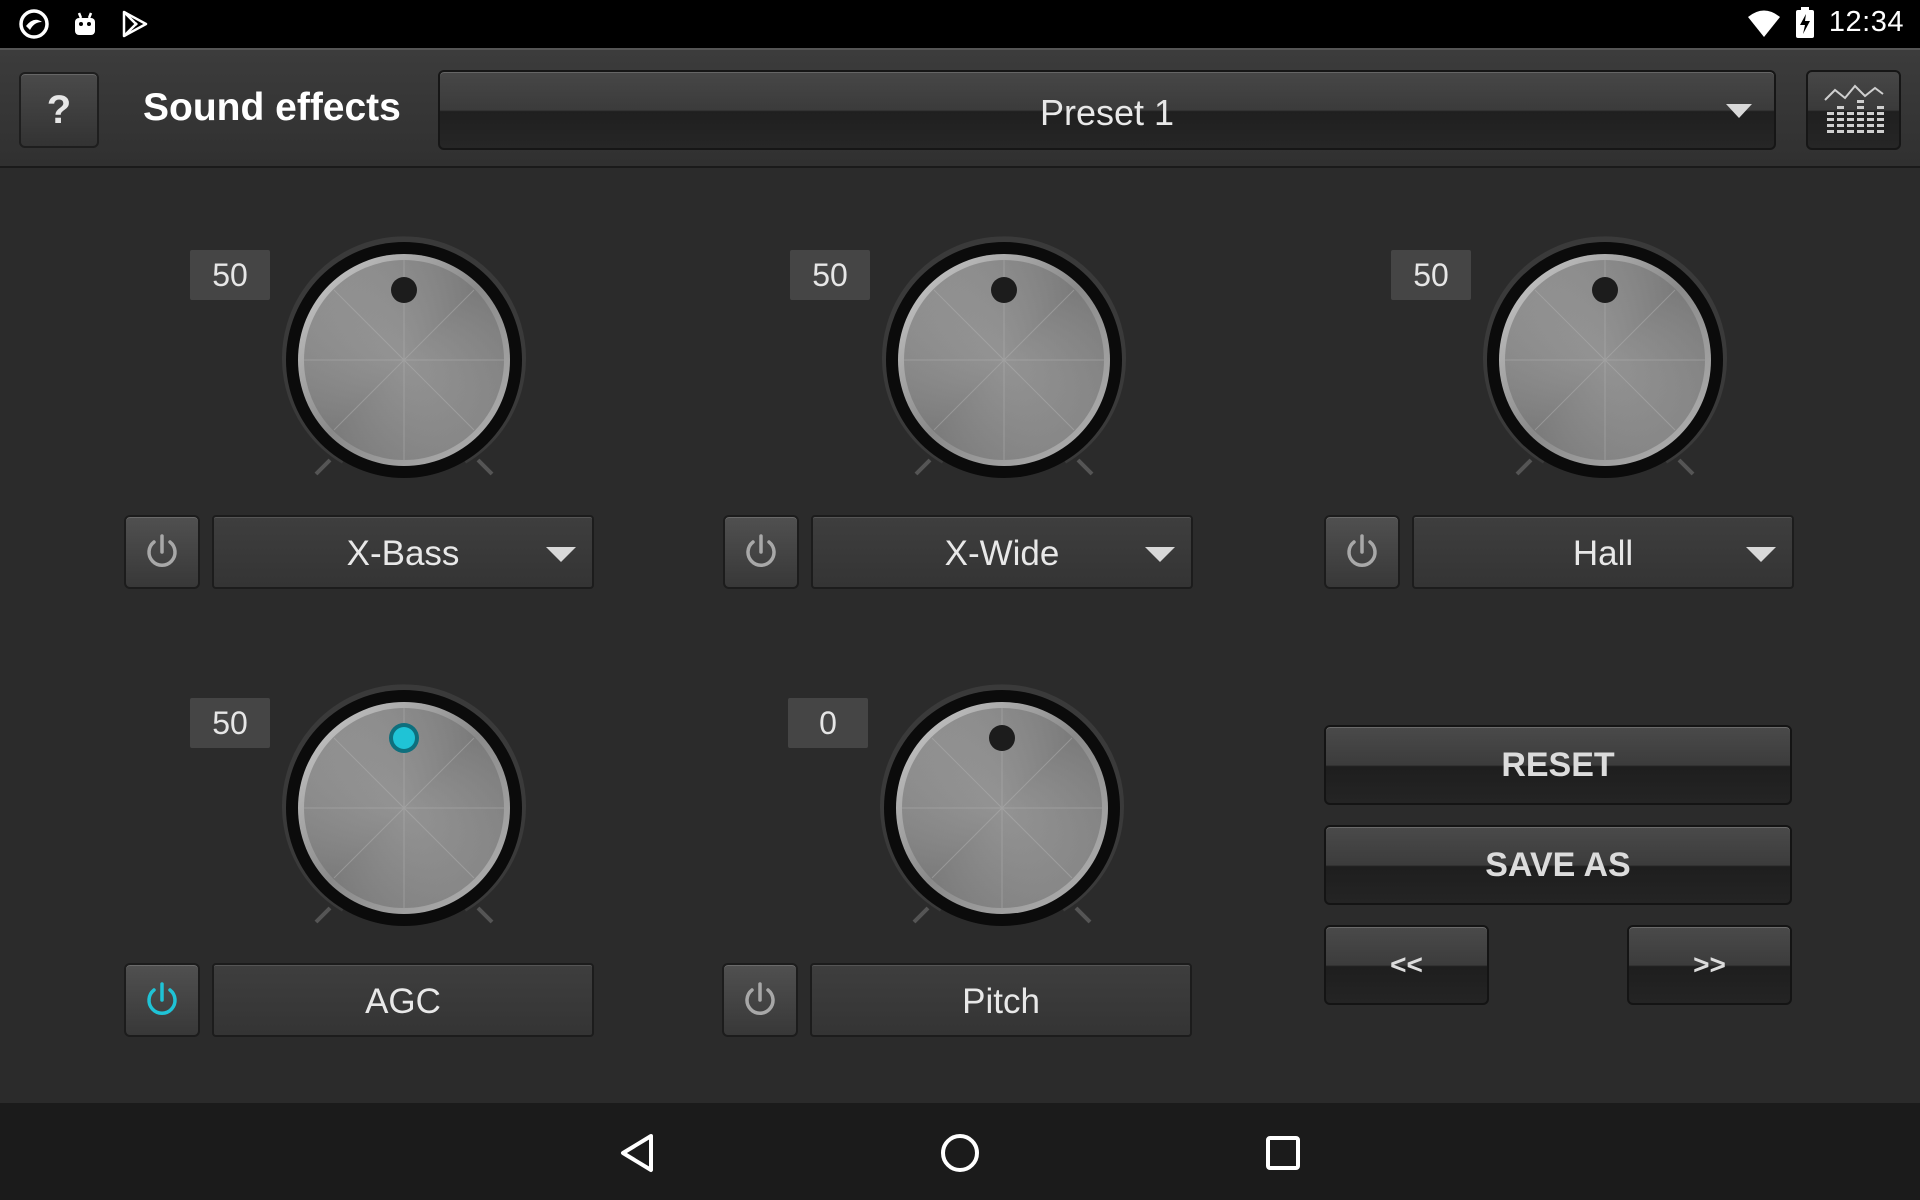 This screenshot has height=1200, width=1920. I want to click on hall-power-button, so click(1362, 552).